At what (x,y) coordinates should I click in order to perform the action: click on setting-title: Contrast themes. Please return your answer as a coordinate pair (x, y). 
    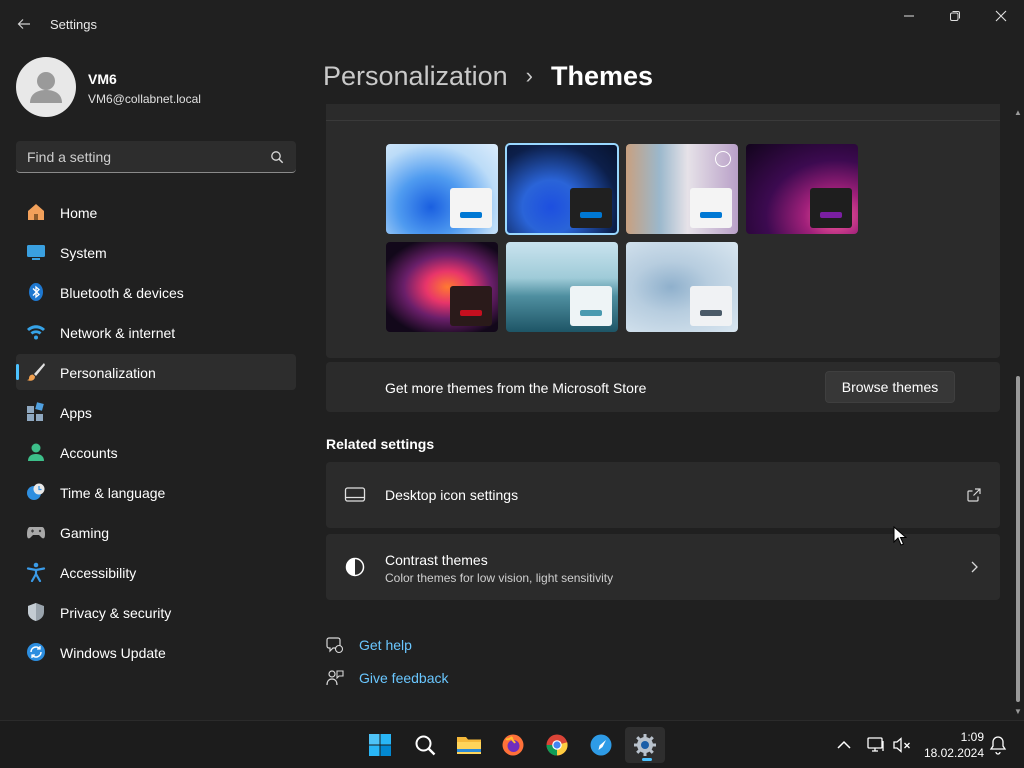
    Looking at the image, I should click on (436, 560).